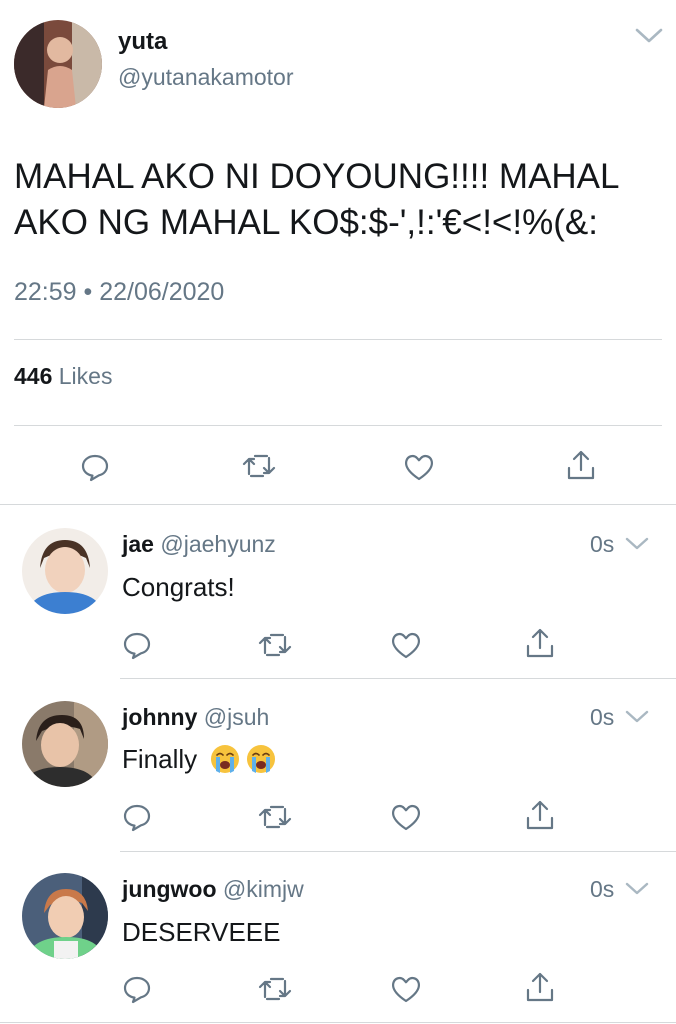 This screenshot has width=676, height=1024. What do you see at coordinates (169, 889) in the screenshot?
I see `display-name: jungwoo` at bounding box center [169, 889].